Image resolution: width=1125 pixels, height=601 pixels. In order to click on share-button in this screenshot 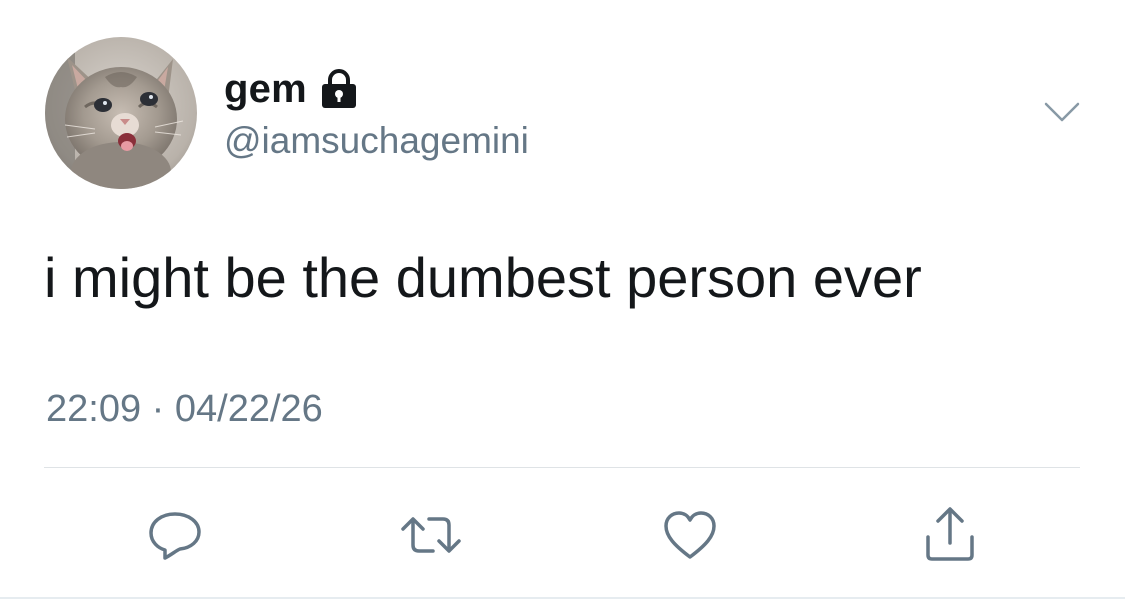, I will do `click(950, 535)`.